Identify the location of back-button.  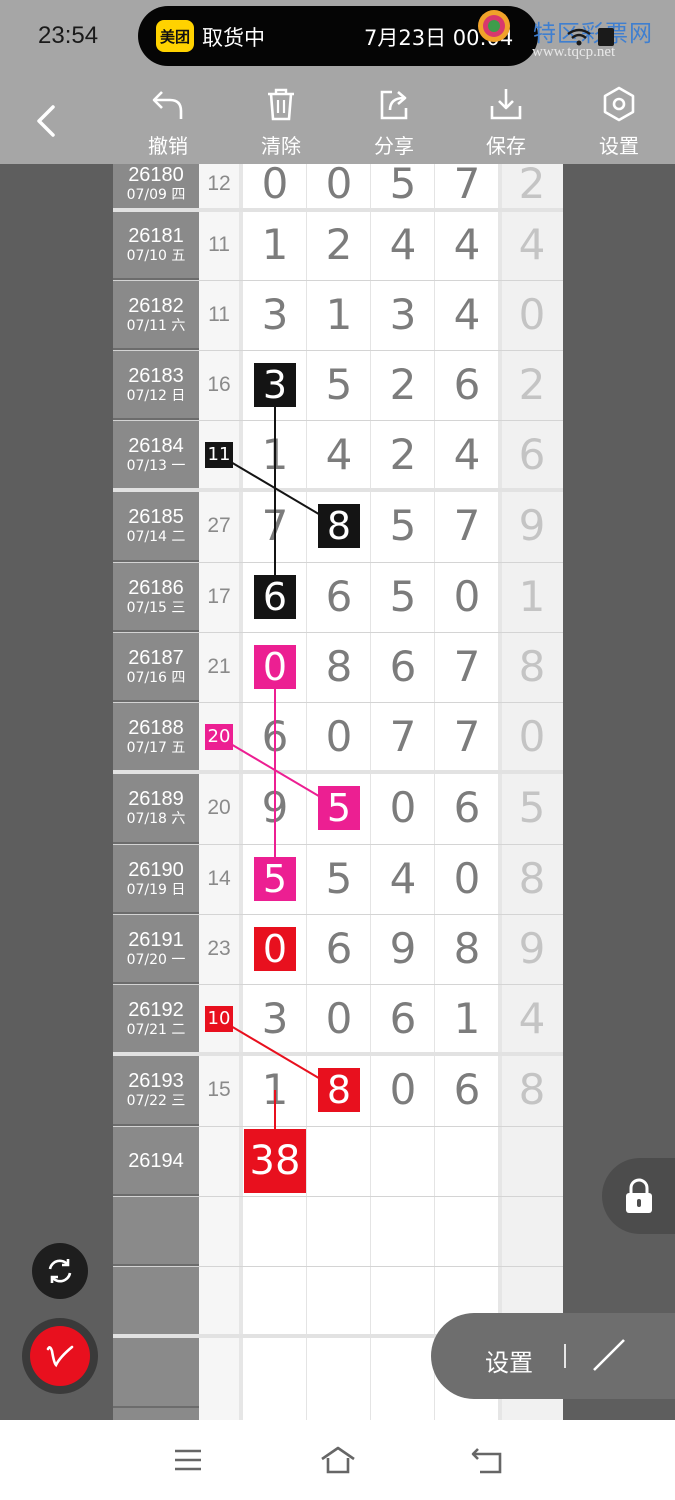
(46, 121).